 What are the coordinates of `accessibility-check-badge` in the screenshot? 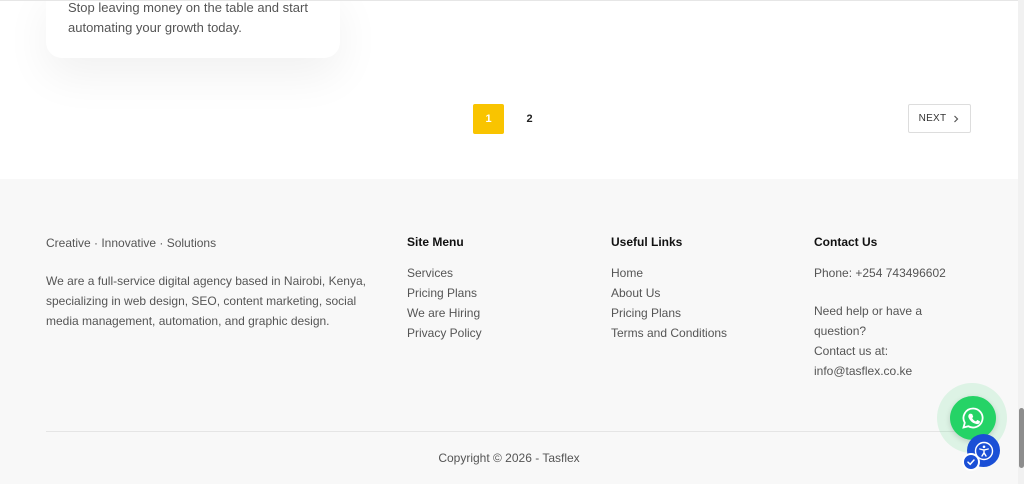 It's located at (971, 462).